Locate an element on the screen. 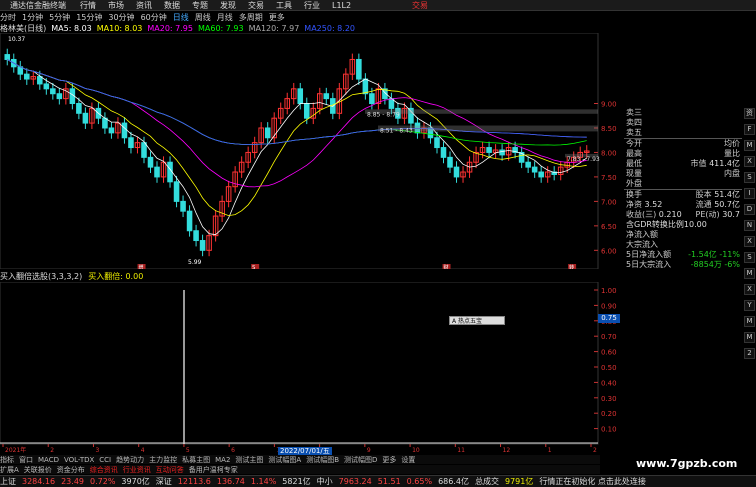 The height and width of the screenshot is (487, 756). menu-item: 交易 is located at coordinates (256, 5).